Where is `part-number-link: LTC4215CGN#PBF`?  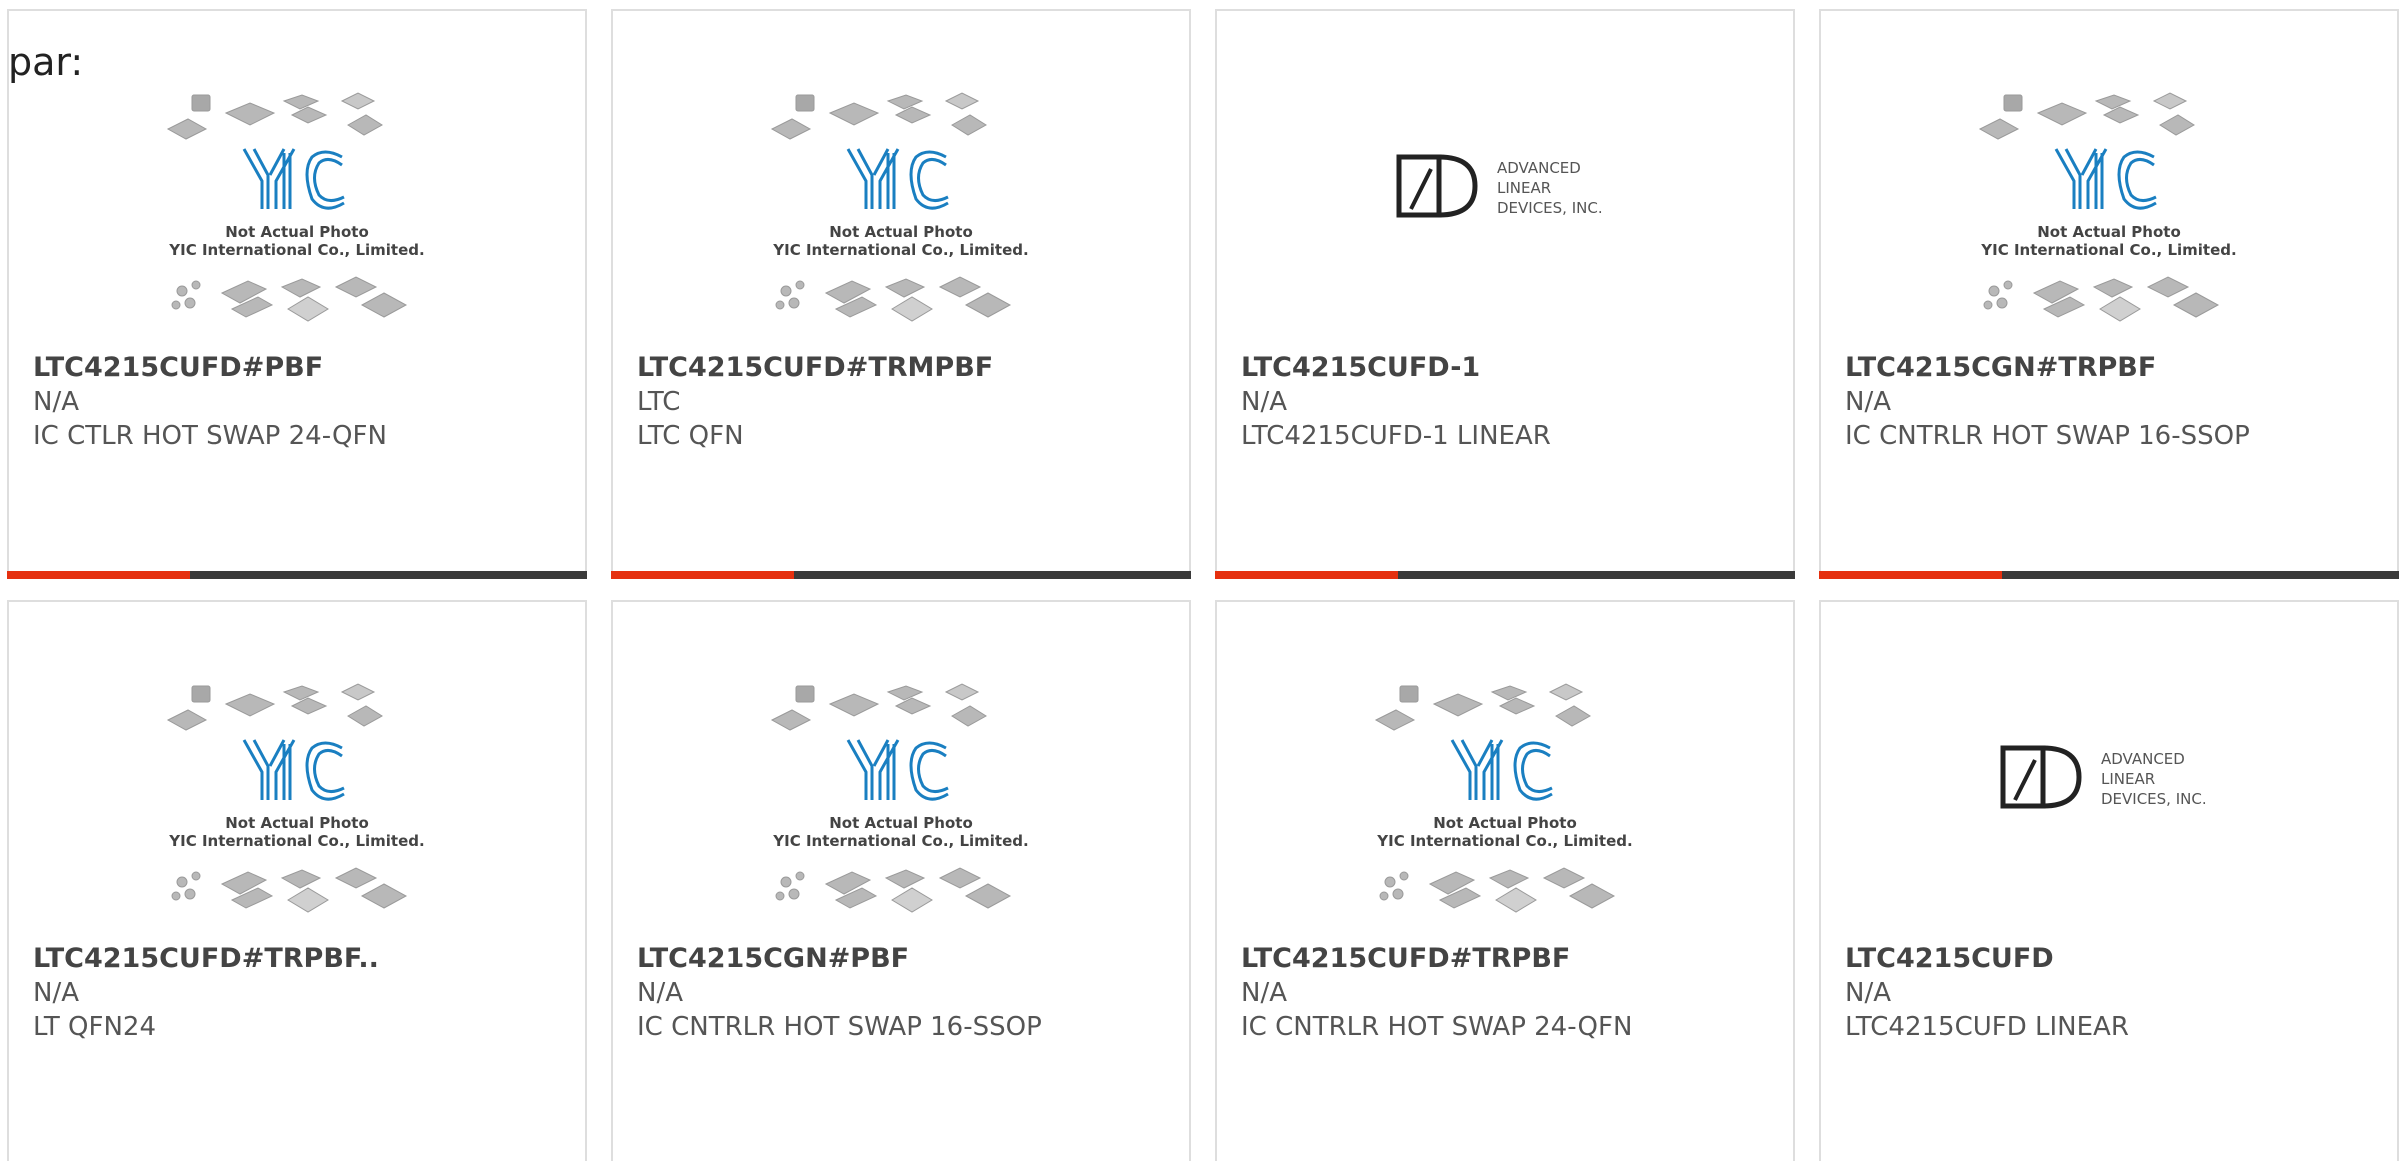 part-number-link: LTC4215CGN#PBF is located at coordinates (903, 959).